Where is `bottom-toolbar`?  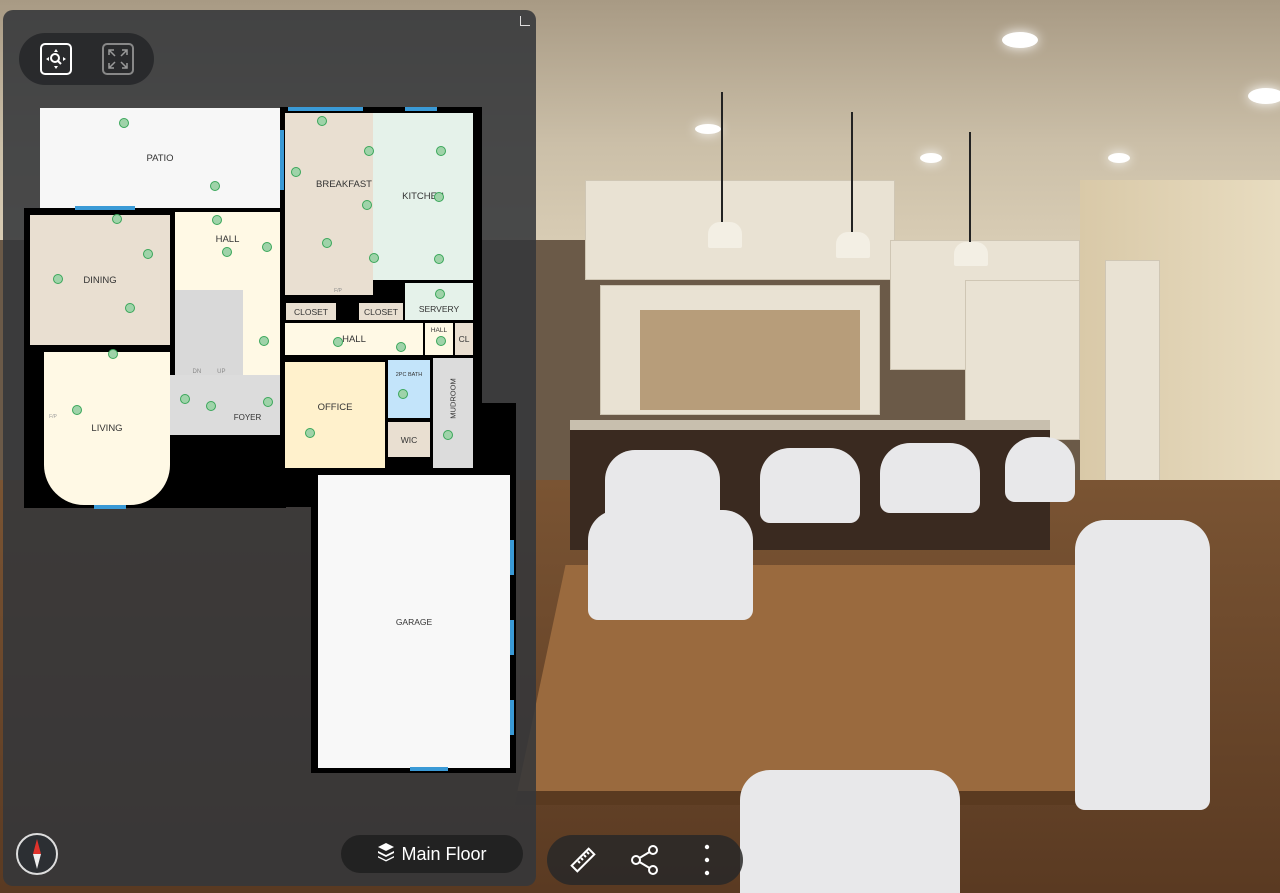 bottom-toolbar is located at coordinates (645, 860).